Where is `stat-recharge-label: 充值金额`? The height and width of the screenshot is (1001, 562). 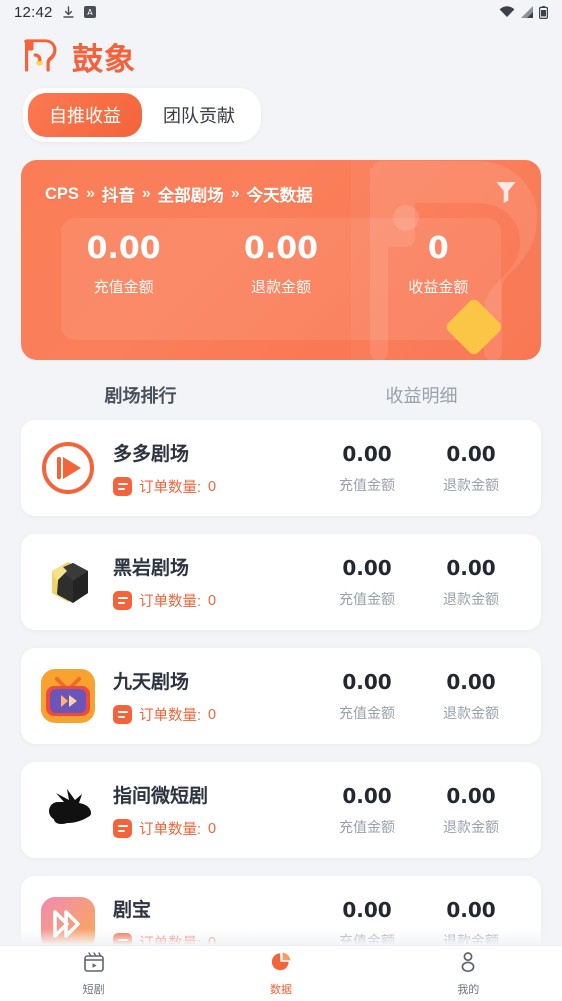
stat-recharge-label: 充值金额 is located at coordinates (123, 287).